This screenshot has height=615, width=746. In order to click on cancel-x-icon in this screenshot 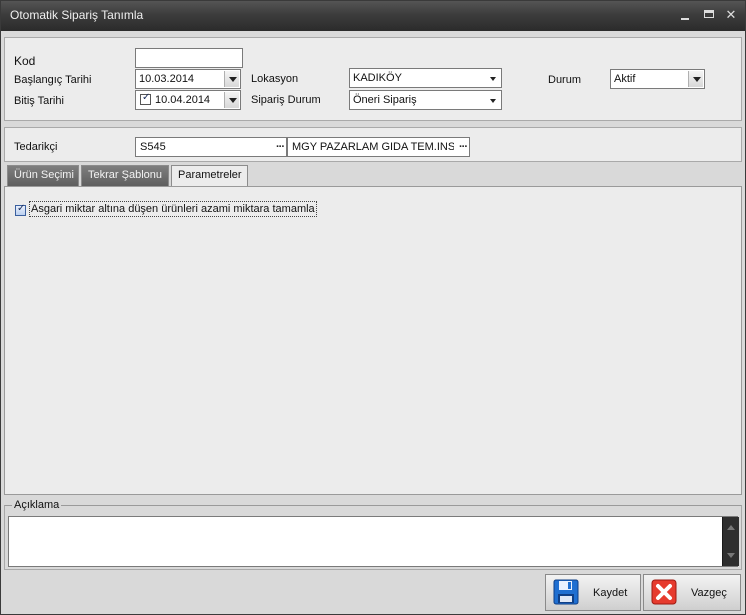, I will do `click(664, 592)`.